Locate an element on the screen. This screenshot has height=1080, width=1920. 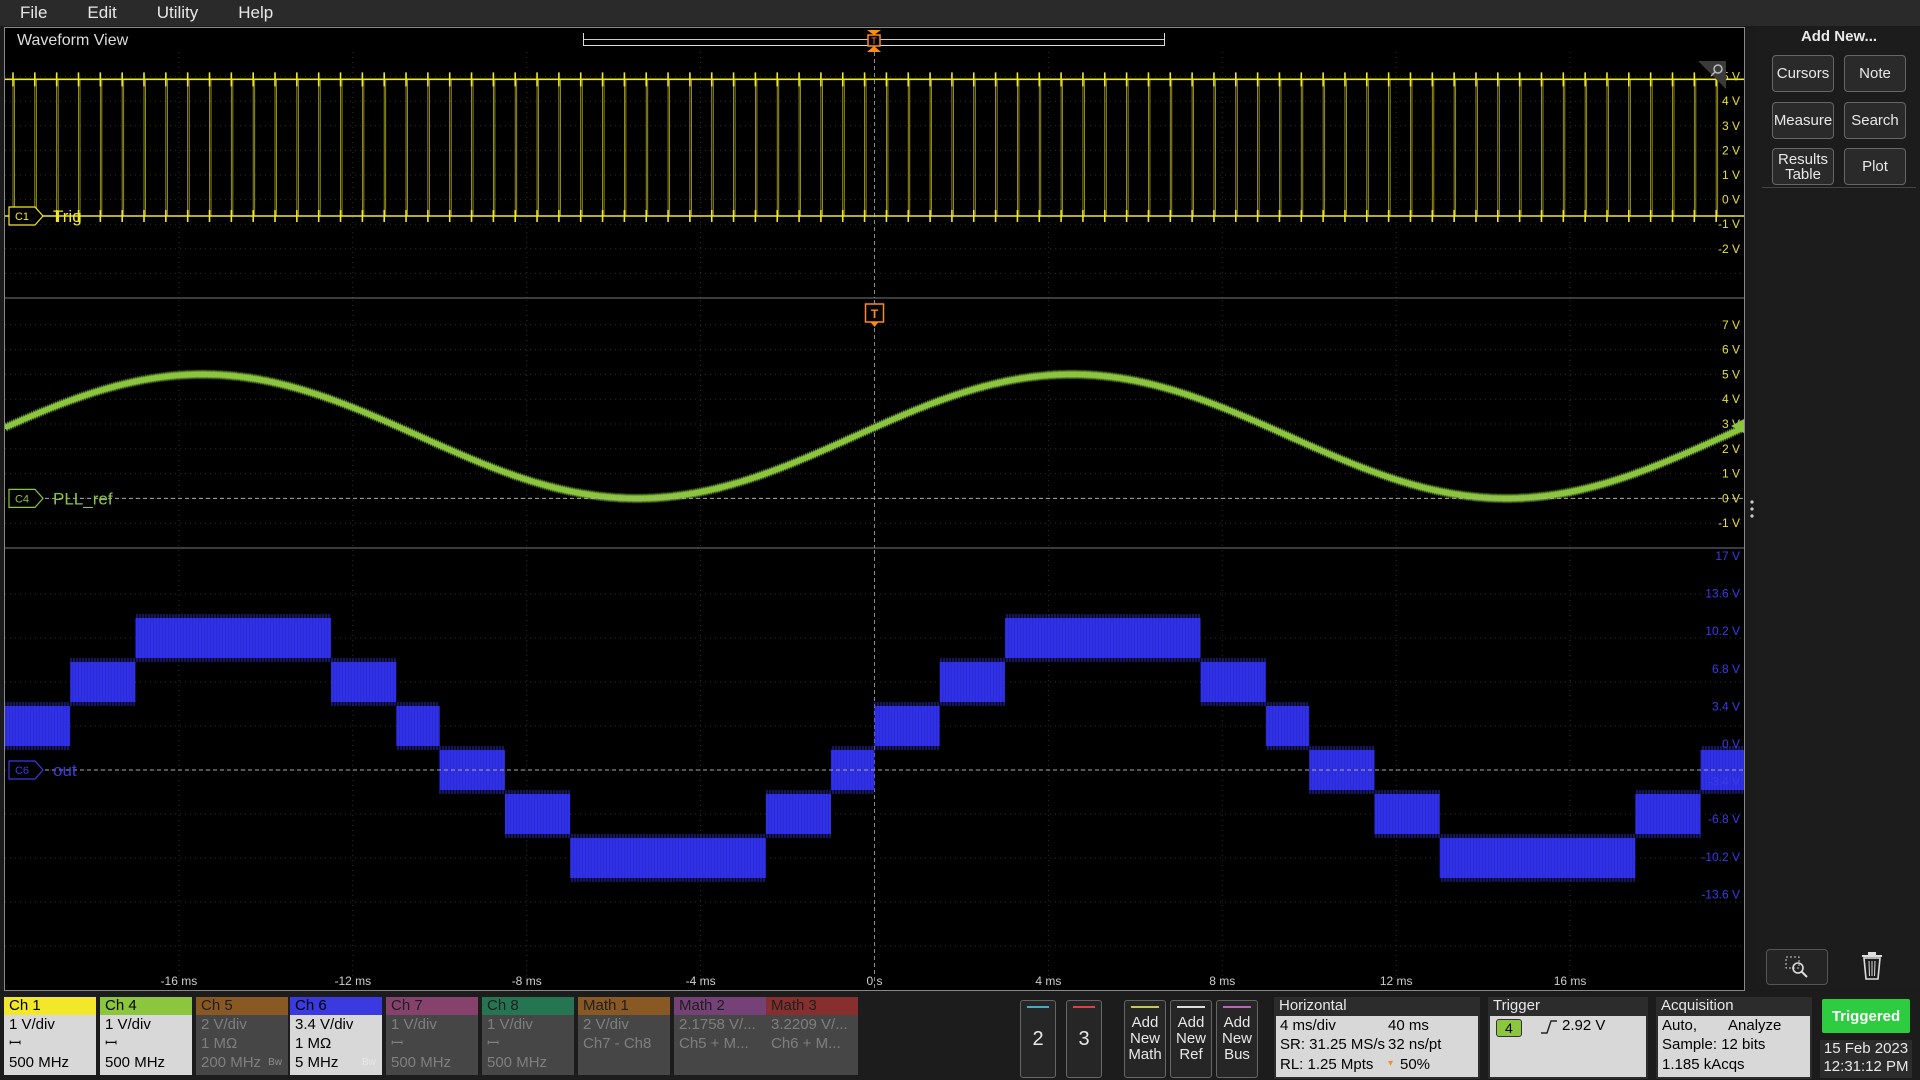
y-axis-label: -13.6 V is located at coordinates (1720, 894).